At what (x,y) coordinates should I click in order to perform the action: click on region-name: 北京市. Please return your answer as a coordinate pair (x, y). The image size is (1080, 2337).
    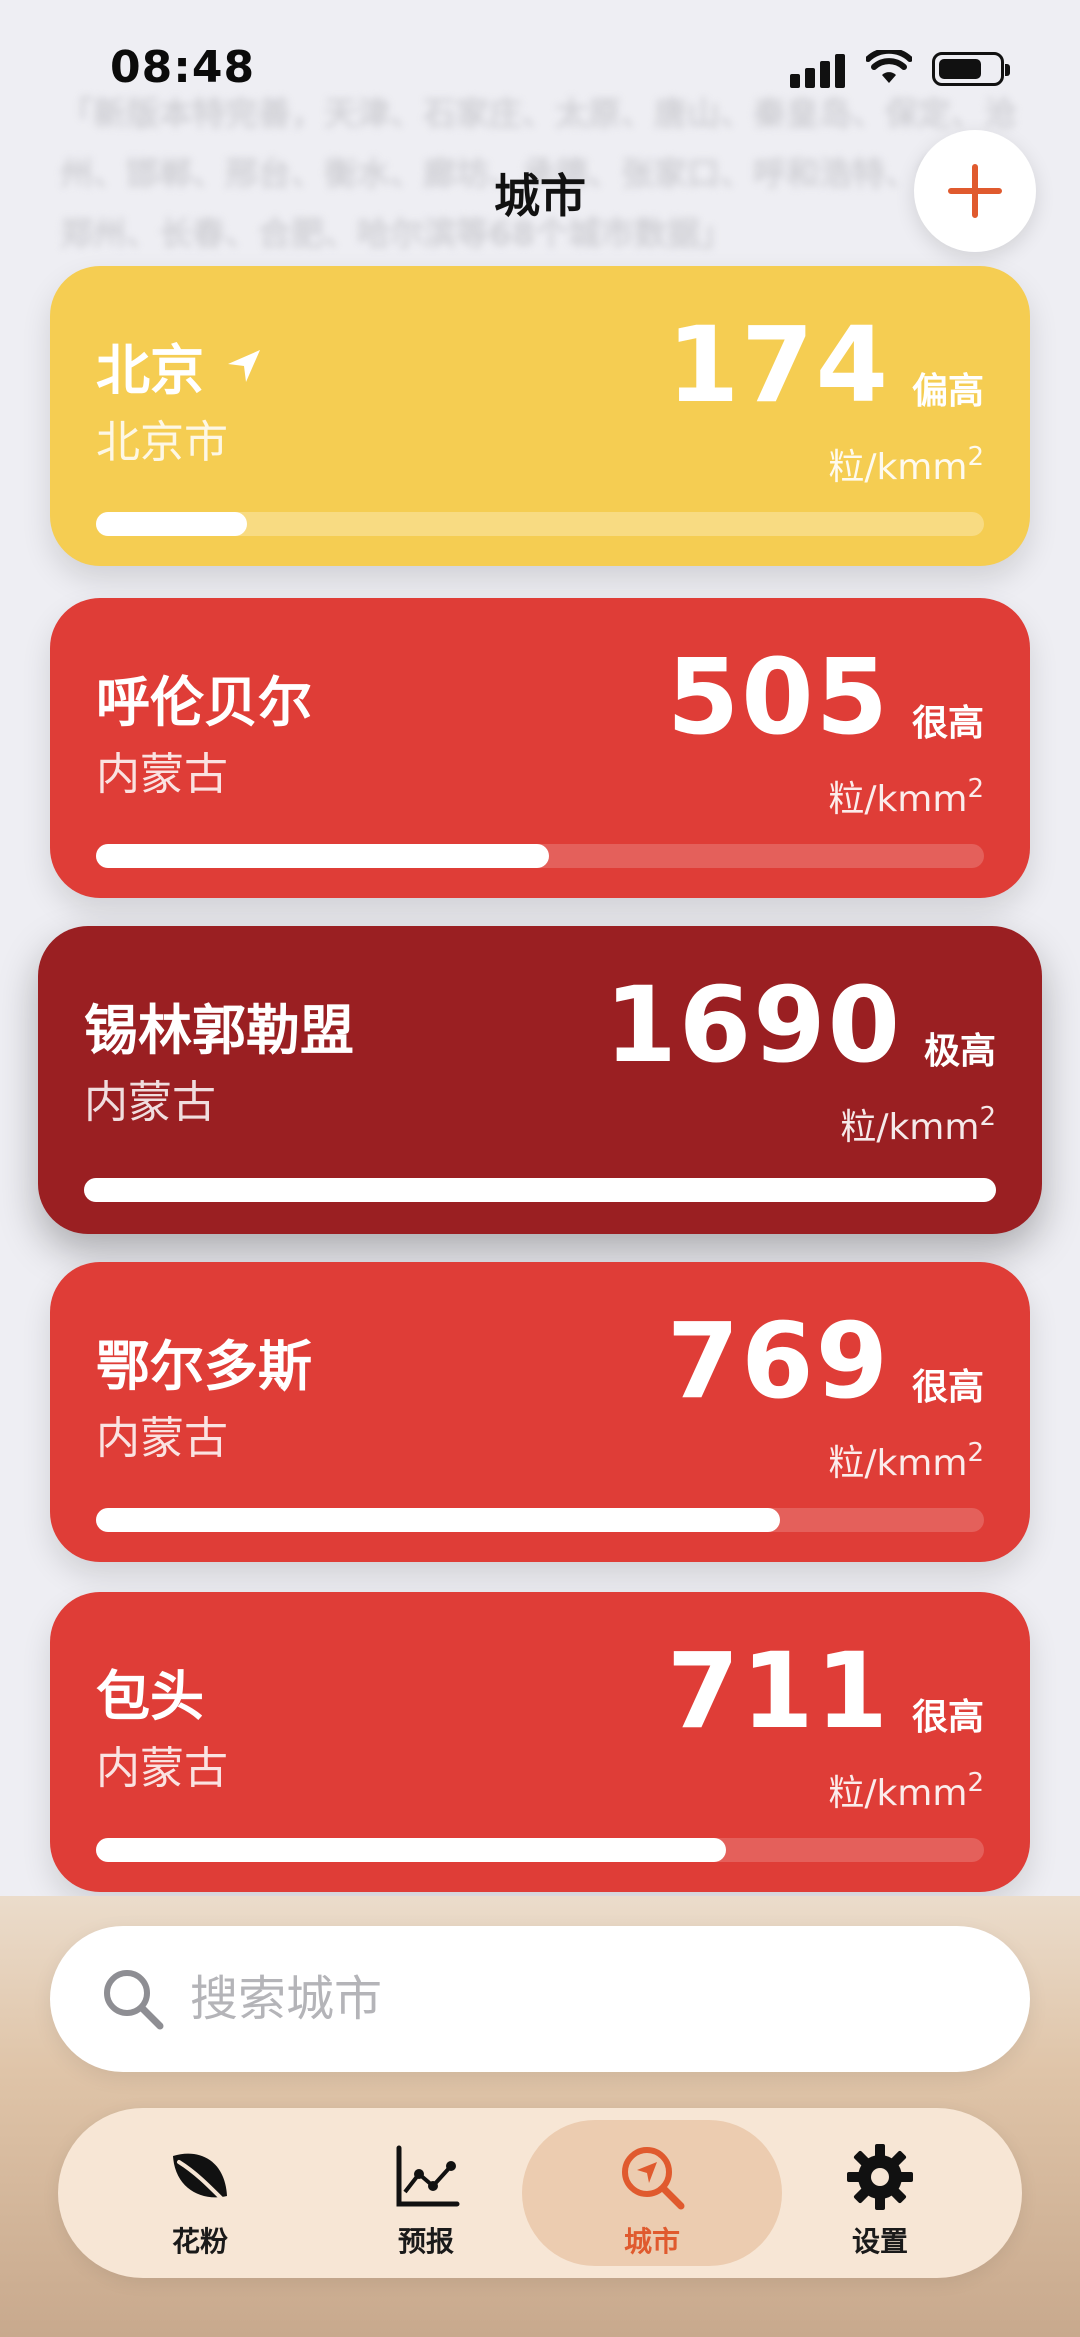
    Looking at the image, I should click on (162, 442).